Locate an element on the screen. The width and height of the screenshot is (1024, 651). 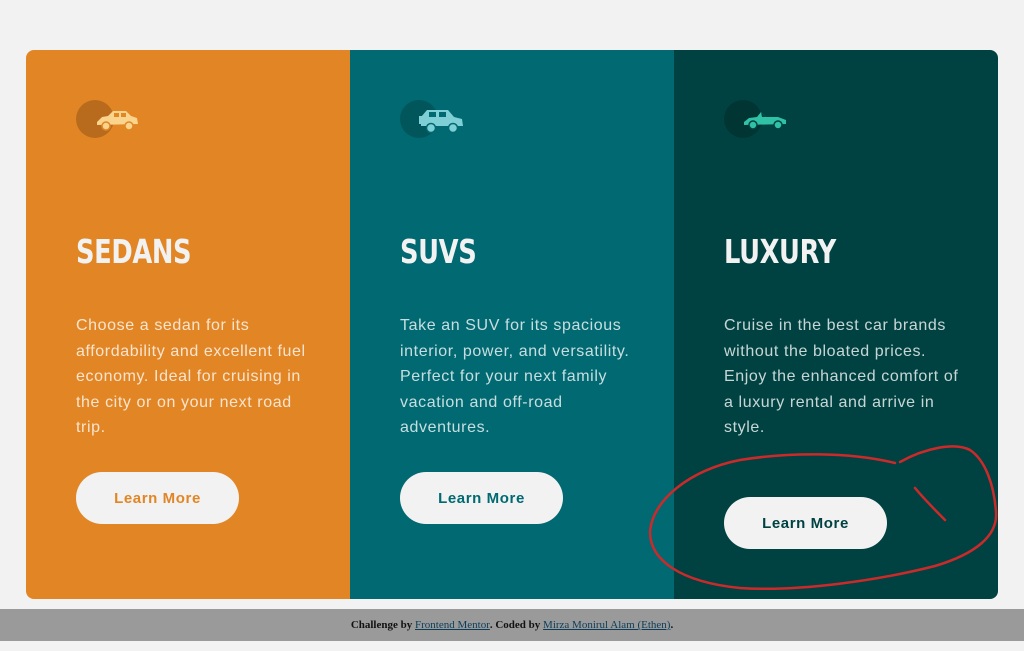
footer-middle: . Coded by is located at coordinates (516, 625).